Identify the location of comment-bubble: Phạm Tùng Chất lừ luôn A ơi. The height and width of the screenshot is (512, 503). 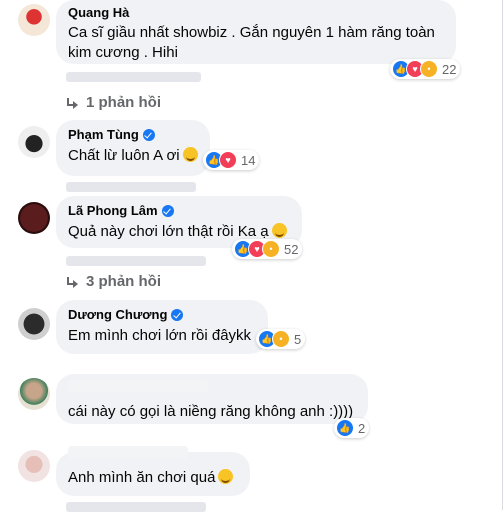
(133, 148).